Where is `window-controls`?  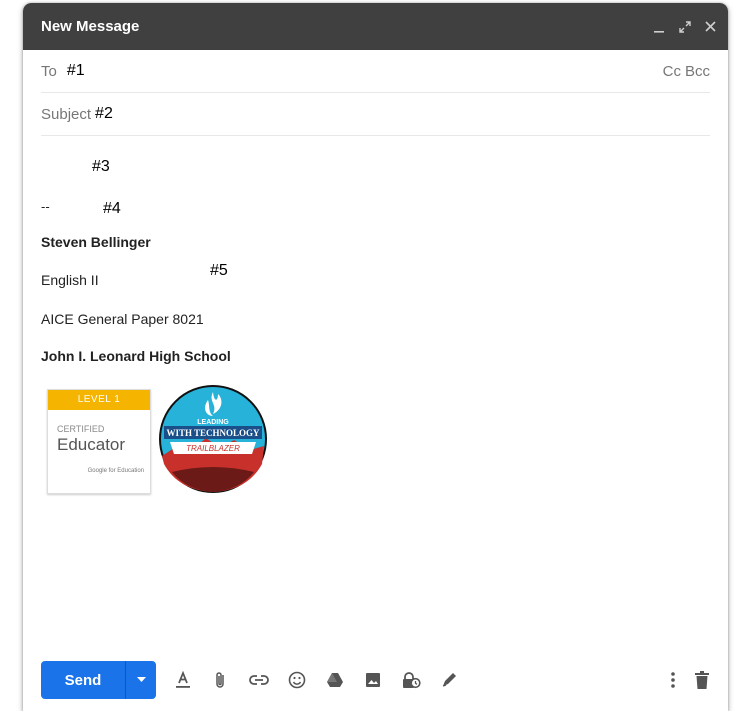
window-controls is located at coordinates (684, 26).